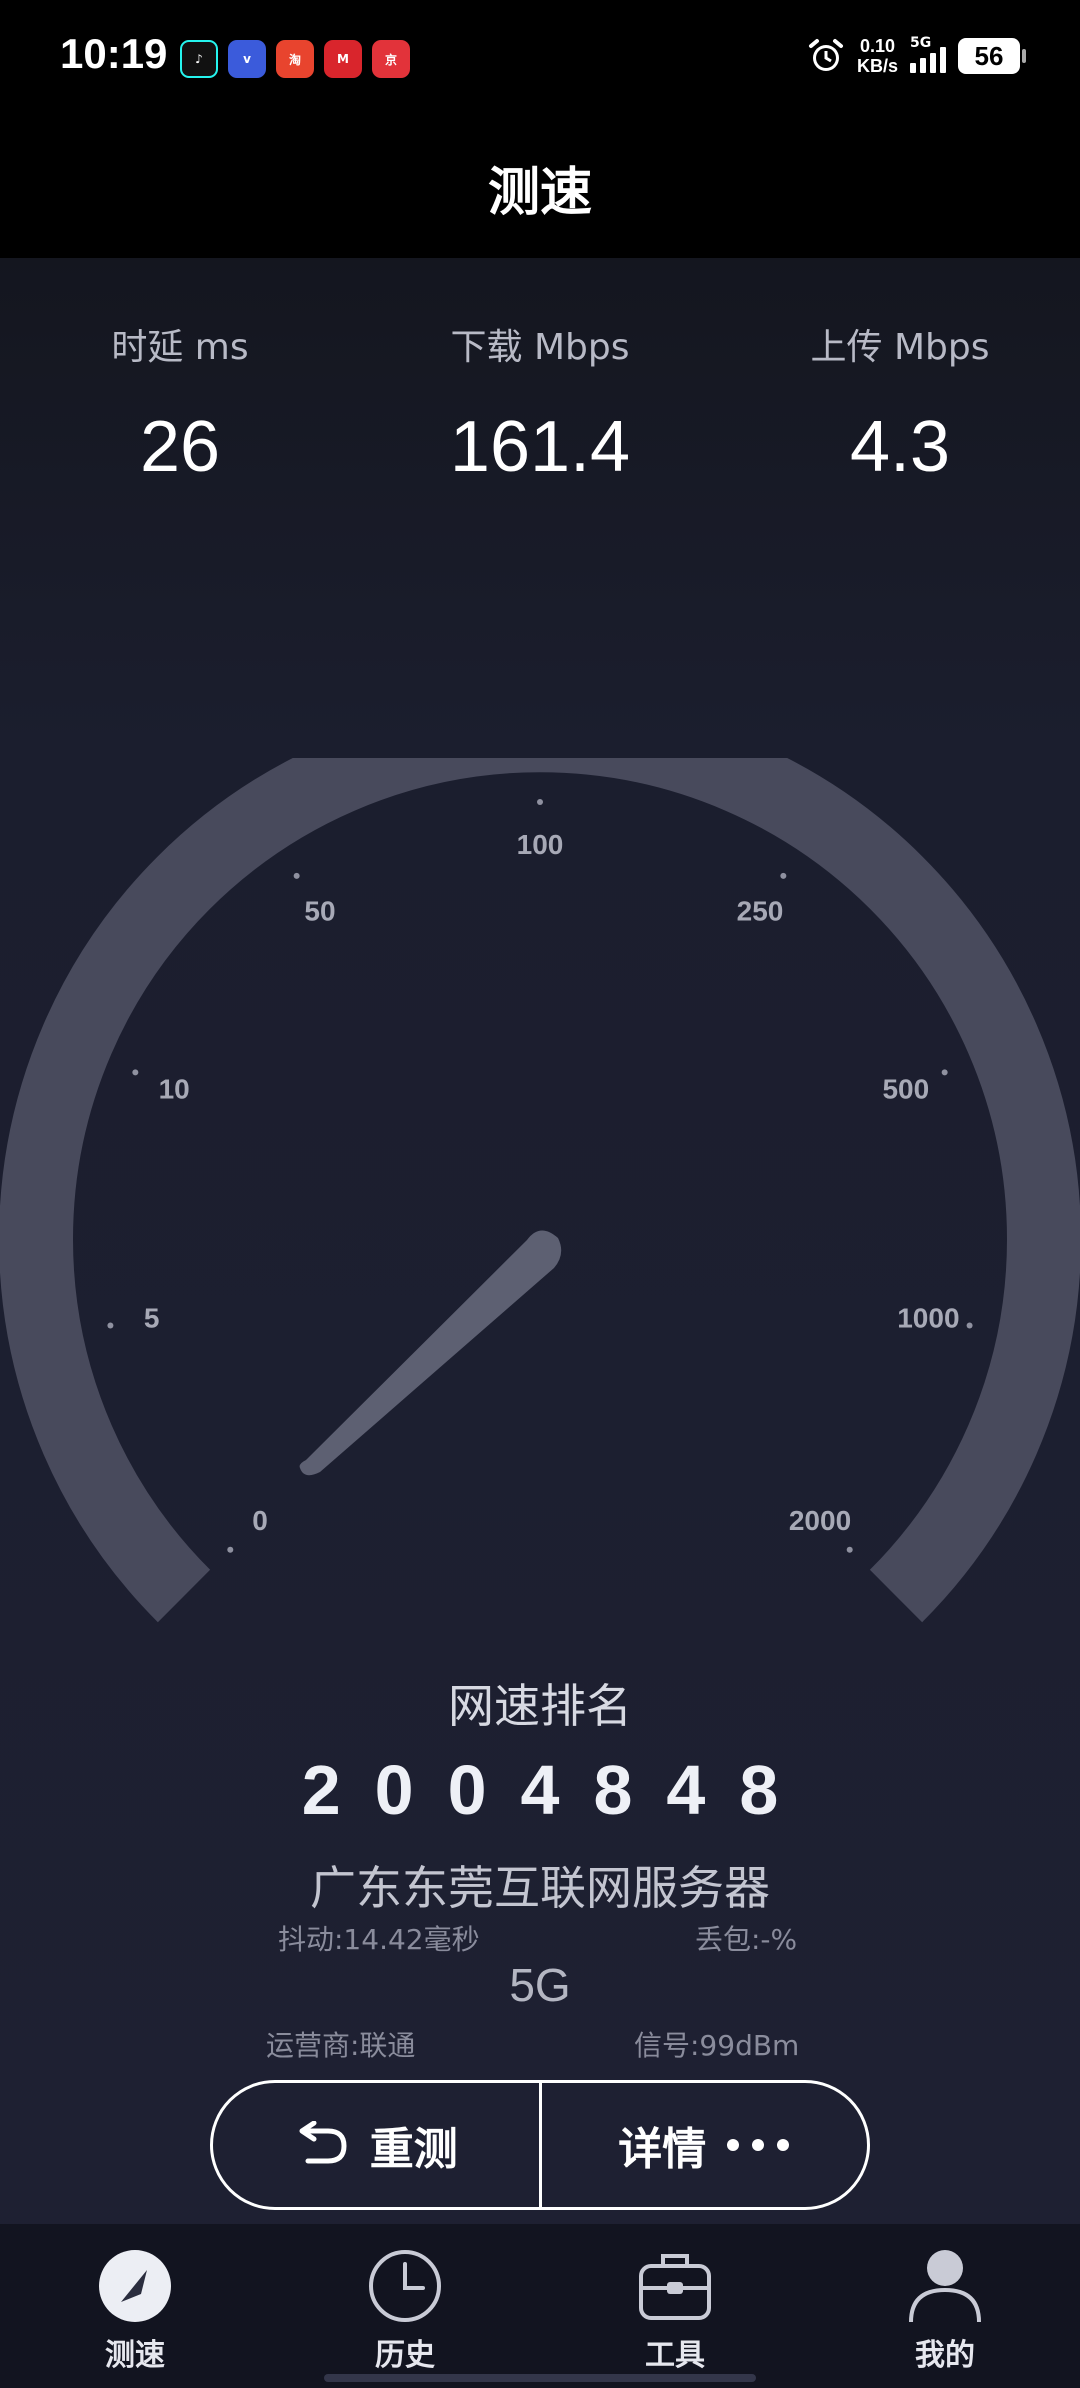 The image size is (1080, 2388). Describe the element at coordinates (675, 2287) in the screenshot. I see `toolbox-icon` at that location.